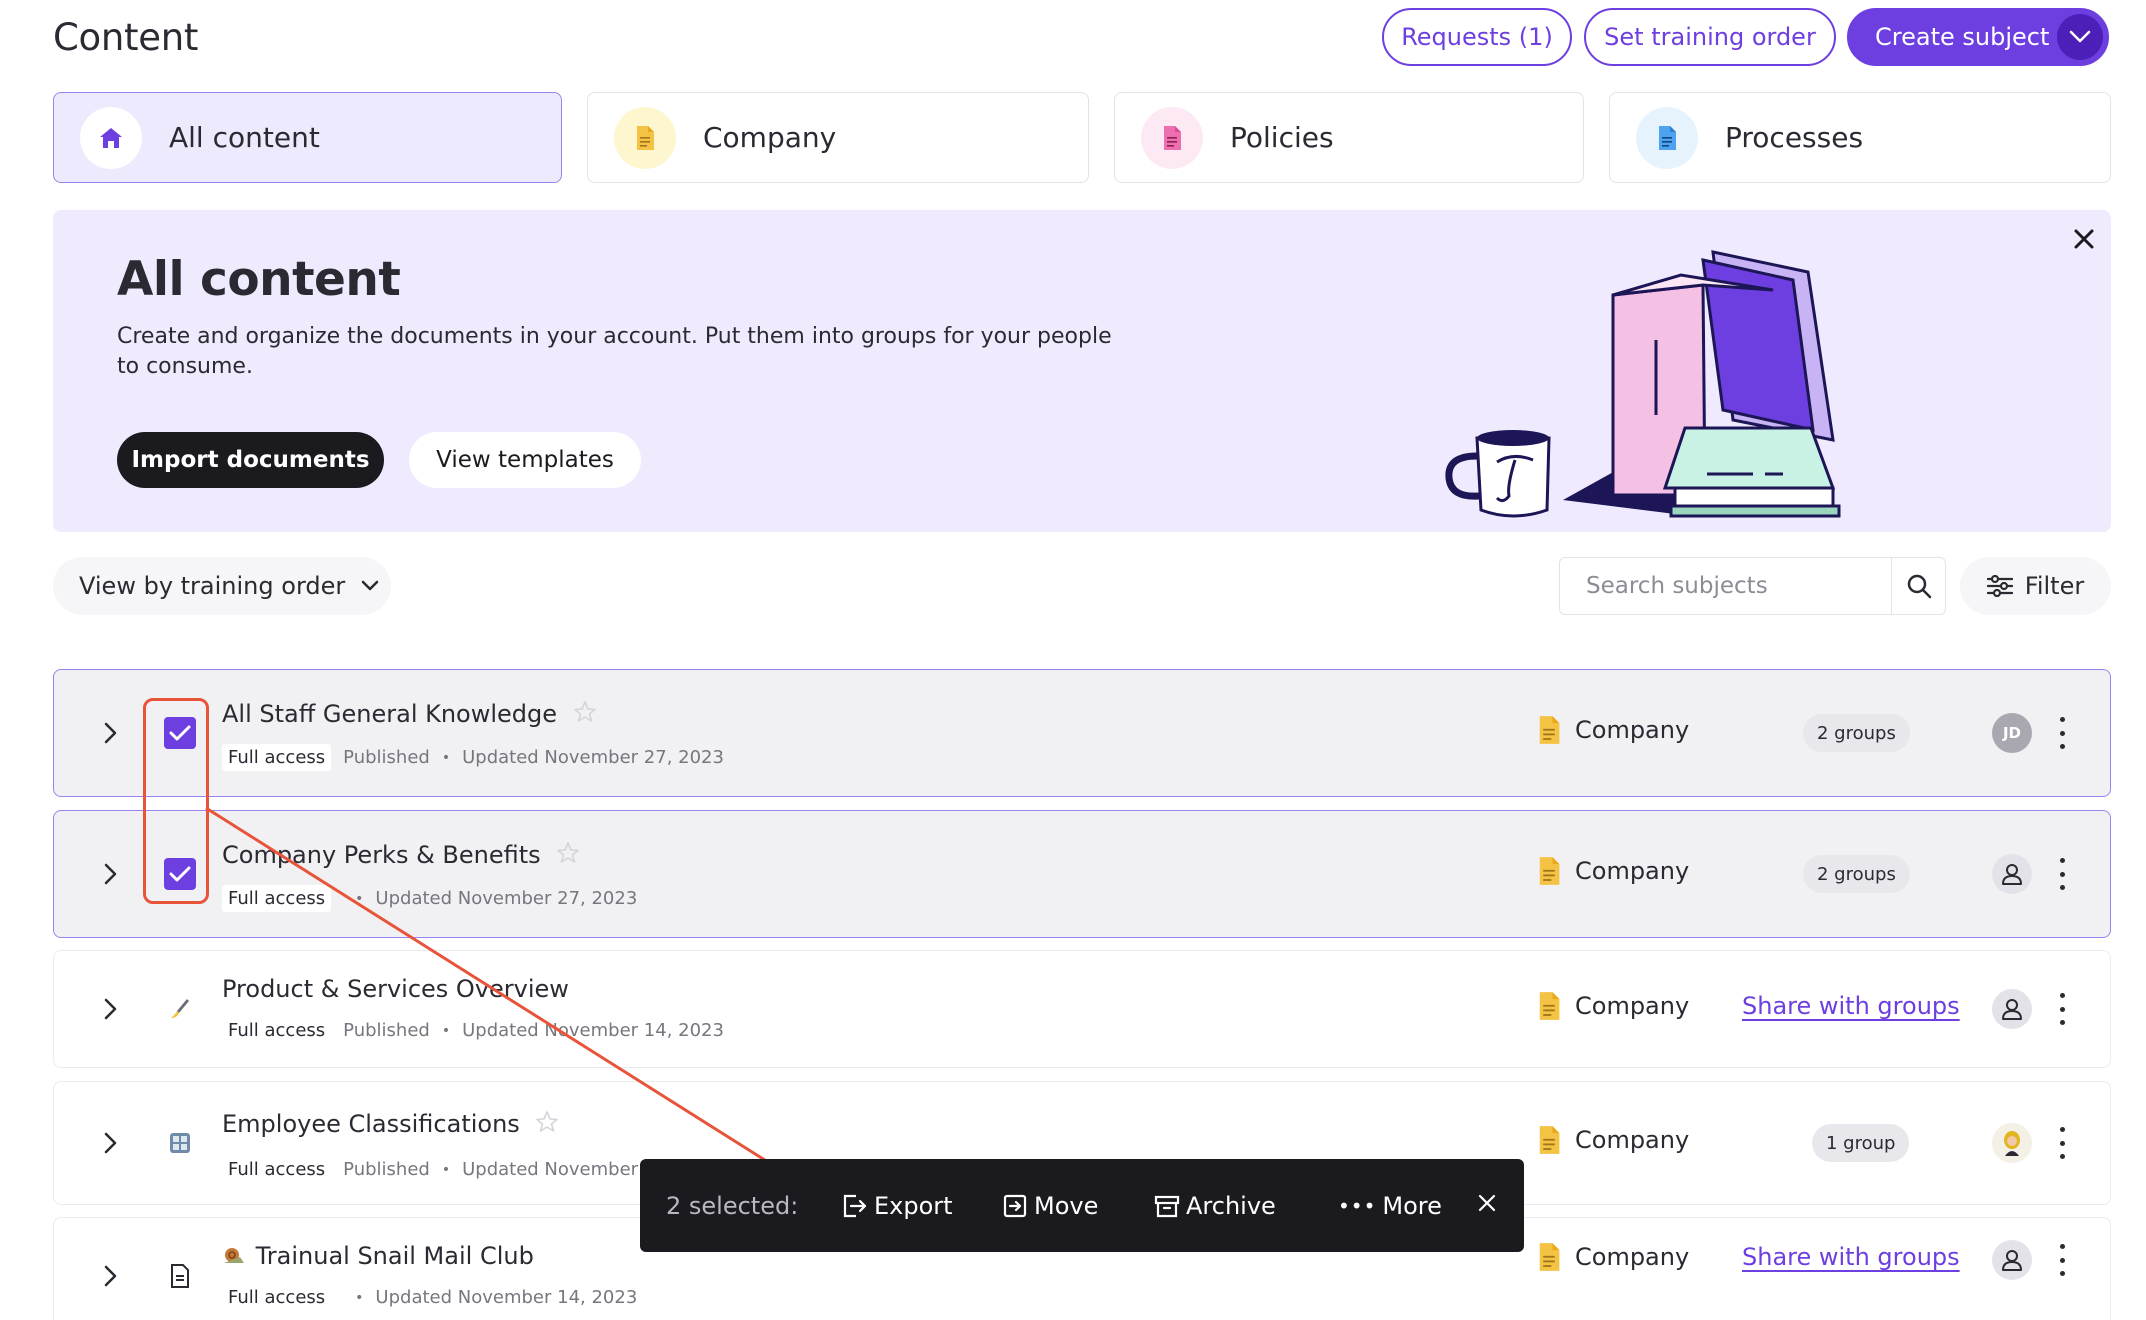 Image resolution: width=2146 pixels, height=1320 pixels. Describe the element at coordinates (395, 989) in the screenshot. I see `row-name: Product & Services Overview` at that location.